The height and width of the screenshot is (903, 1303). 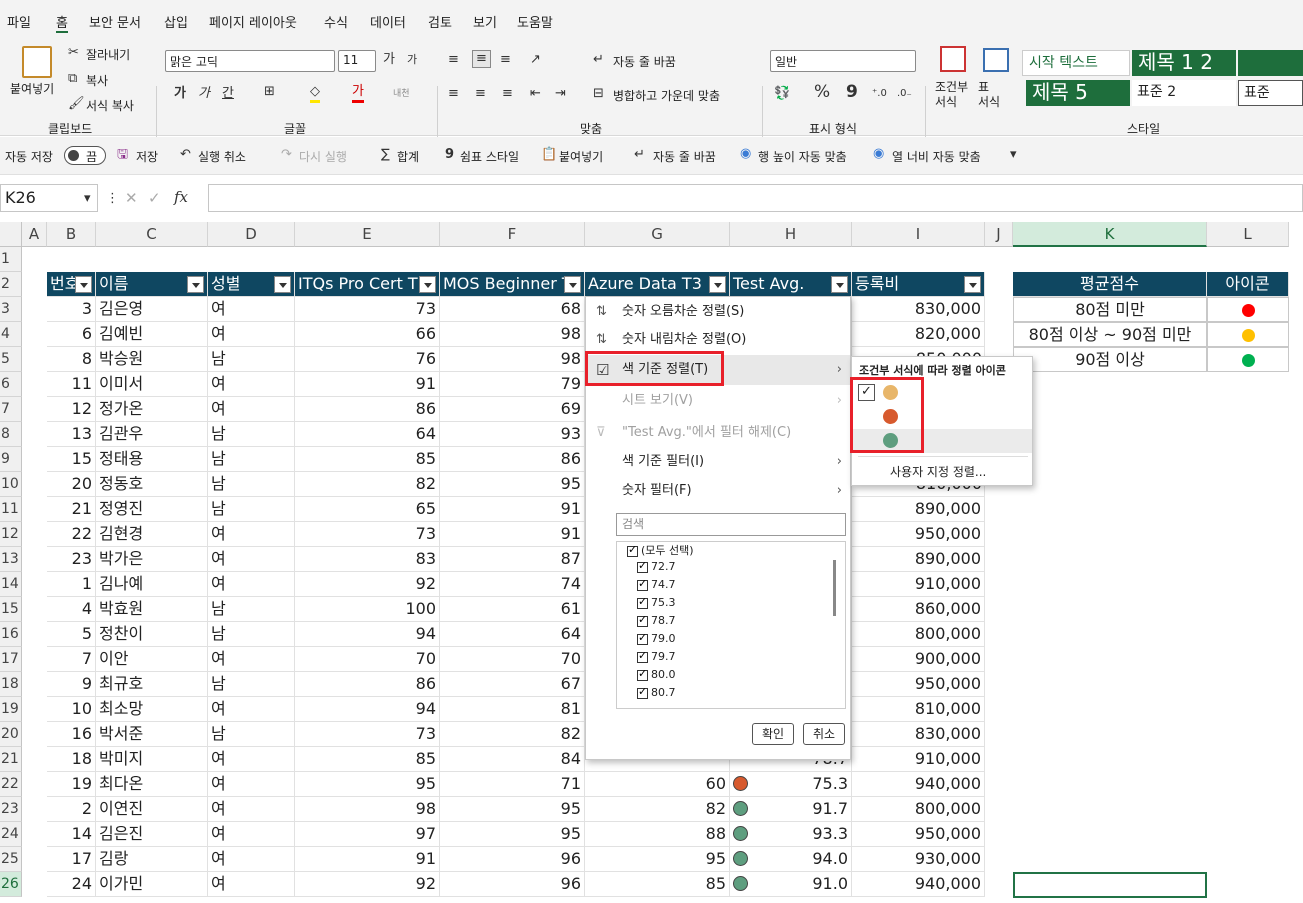 What do you see at coordinates (367, 434) in the screenshot?
I see `cell-itq: 64` at bounding box center [367, 434].